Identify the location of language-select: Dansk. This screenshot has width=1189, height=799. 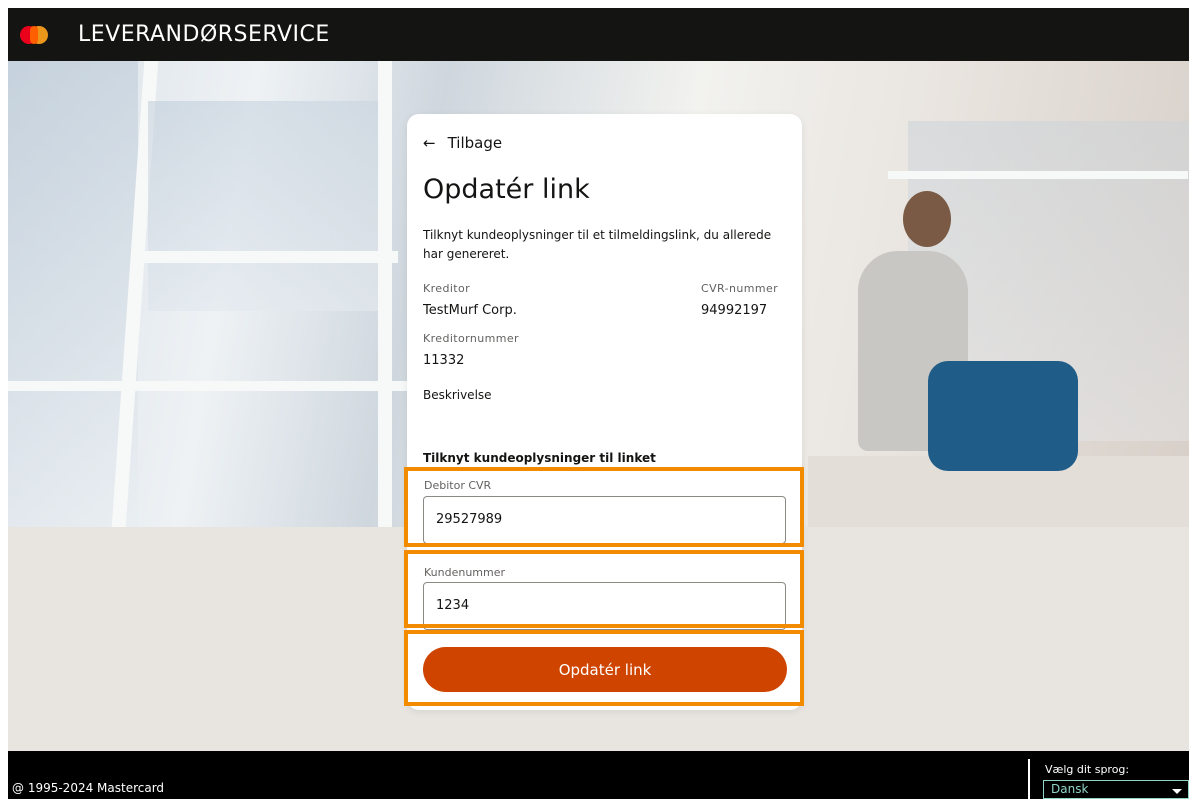
(1116, 789).